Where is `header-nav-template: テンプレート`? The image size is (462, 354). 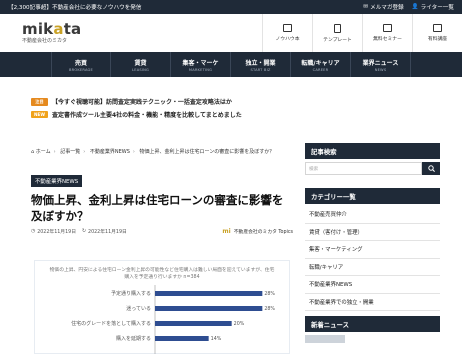 header-nav-template: テンプレート is located at coordinates (337, 33).